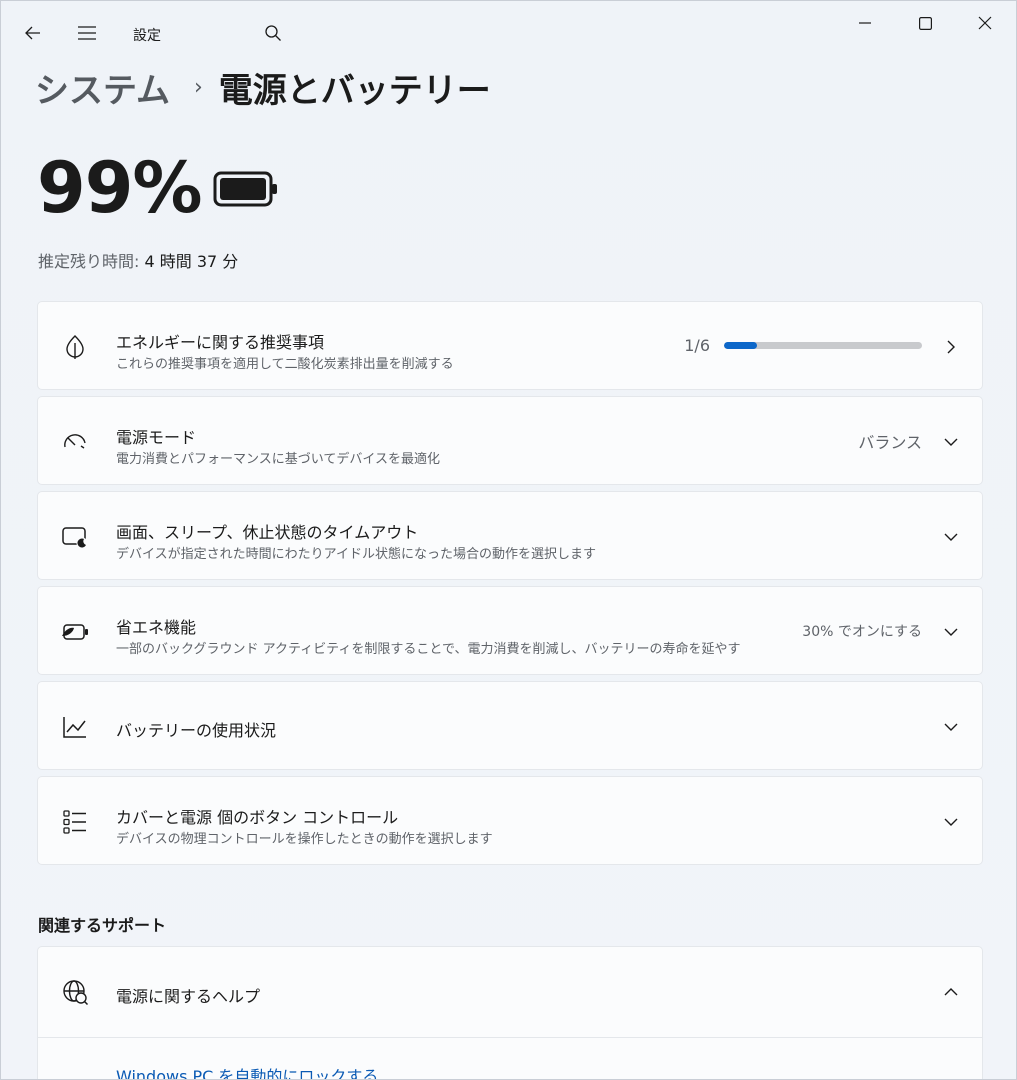  I want to click on search-button, so click(273, 33).